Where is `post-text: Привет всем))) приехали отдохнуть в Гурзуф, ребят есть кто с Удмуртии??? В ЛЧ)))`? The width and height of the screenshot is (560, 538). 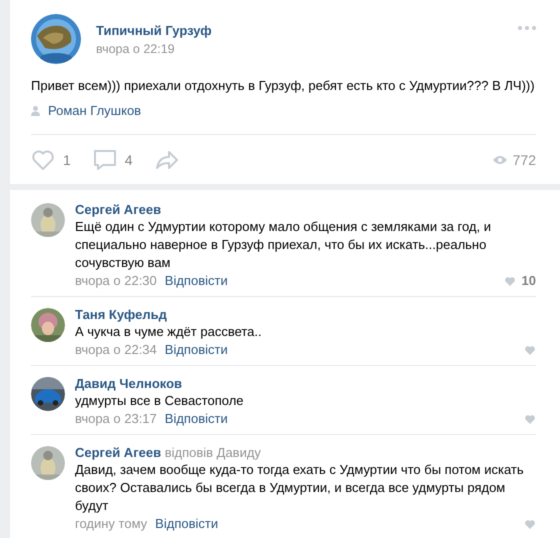 post-text: Привет всем))) приехали отдохнуть в Гурзуф, ребят есть кто с Удмуртии??? В ЛЧ))) is located at coordinates (283, 86).